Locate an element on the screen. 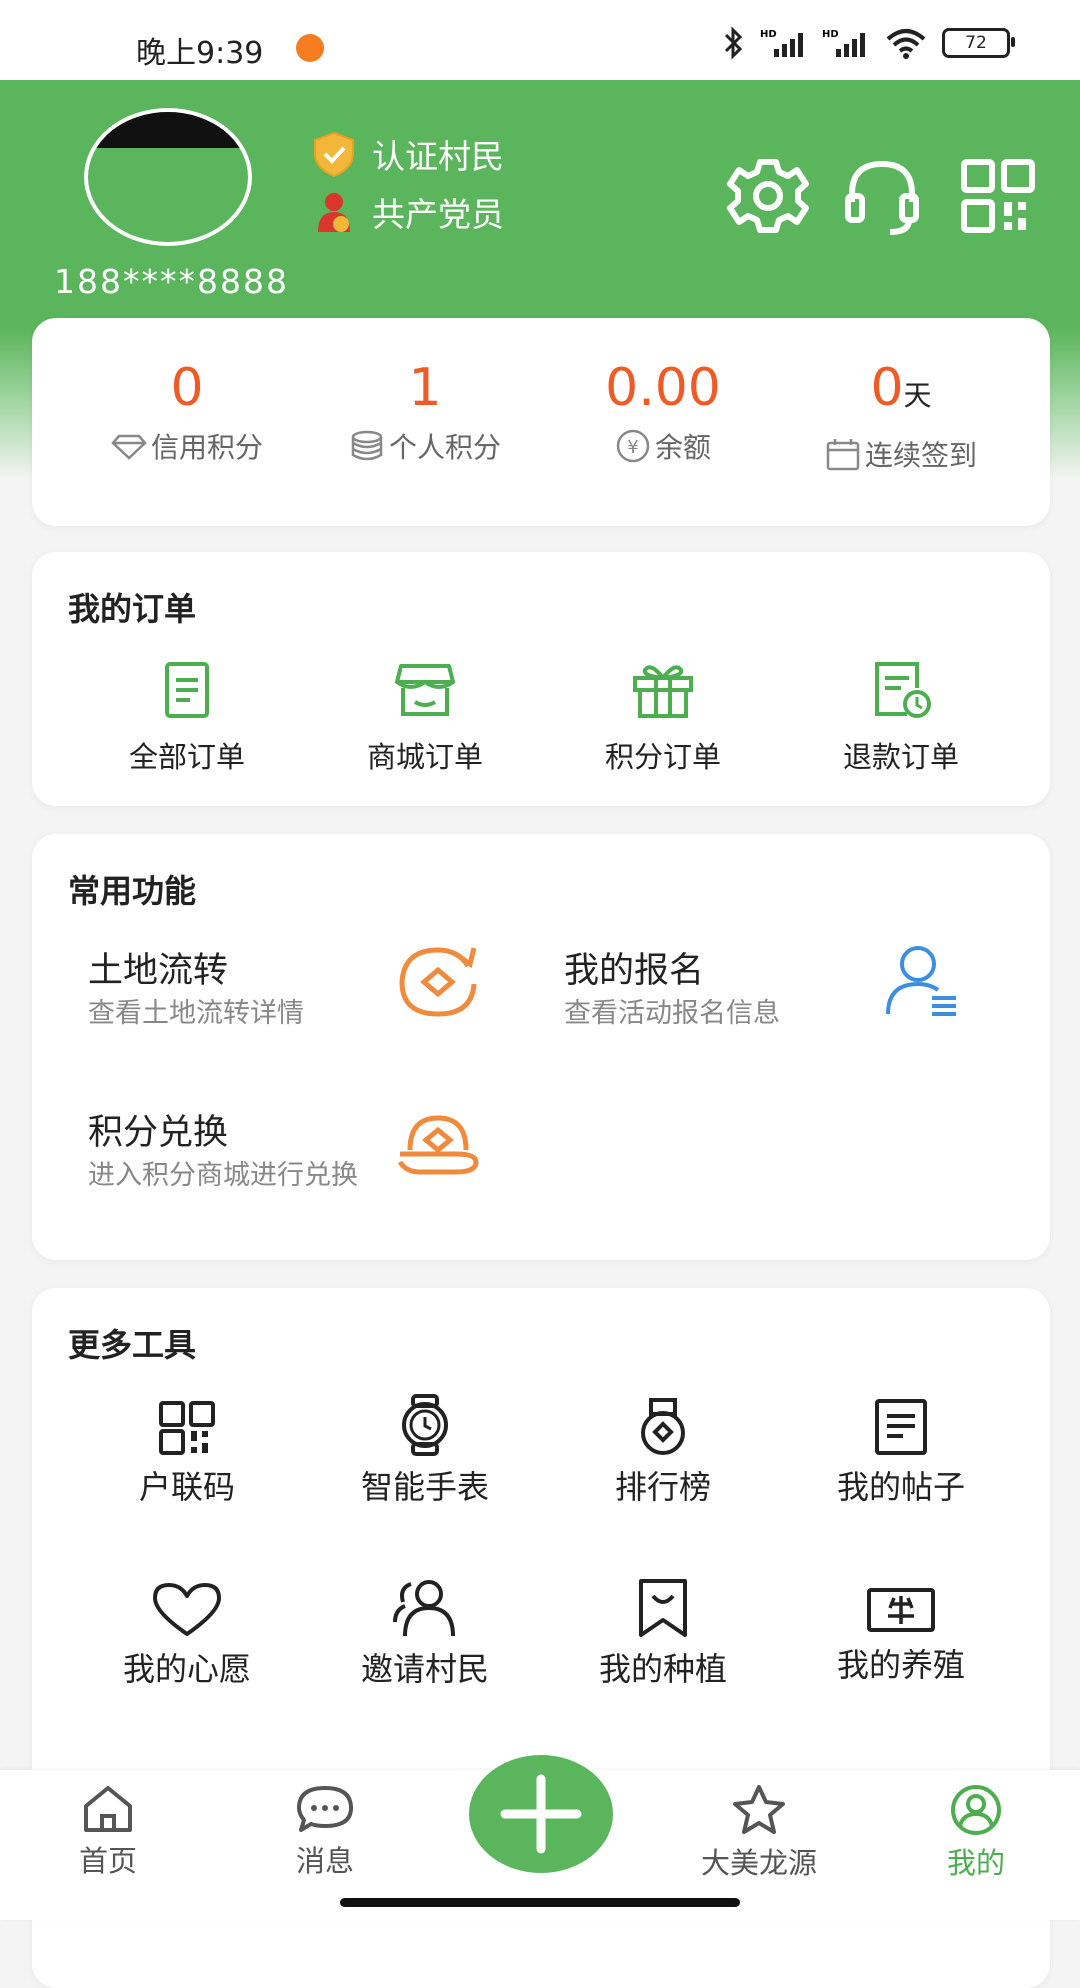  mall-orders-button: 商城订单 is located at coordinates (425, 718).